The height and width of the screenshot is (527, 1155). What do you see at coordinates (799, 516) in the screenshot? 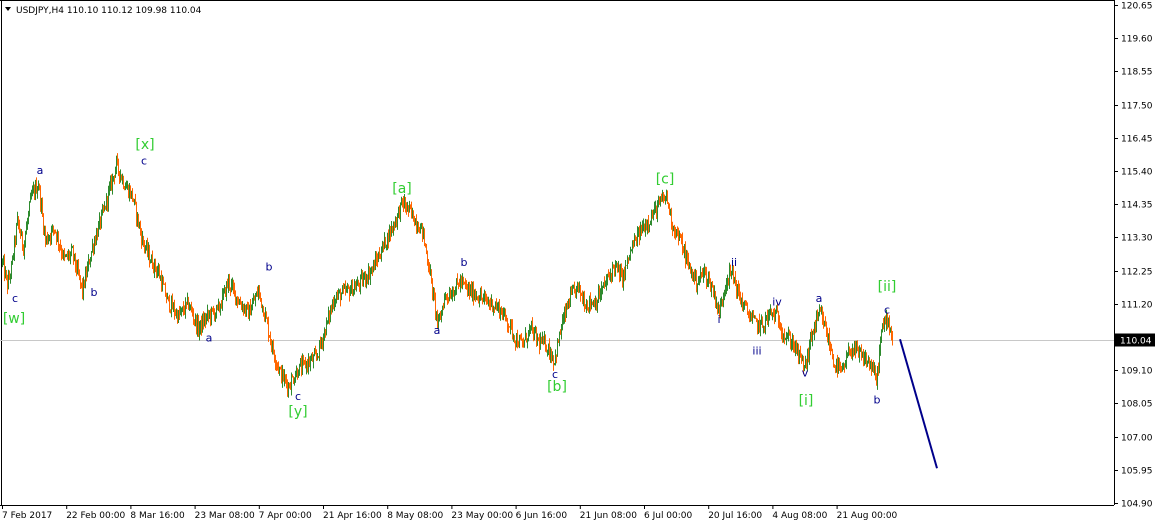
I see `time-tick-label: 4 Aug 08:00` at bounding box center [799, 516].